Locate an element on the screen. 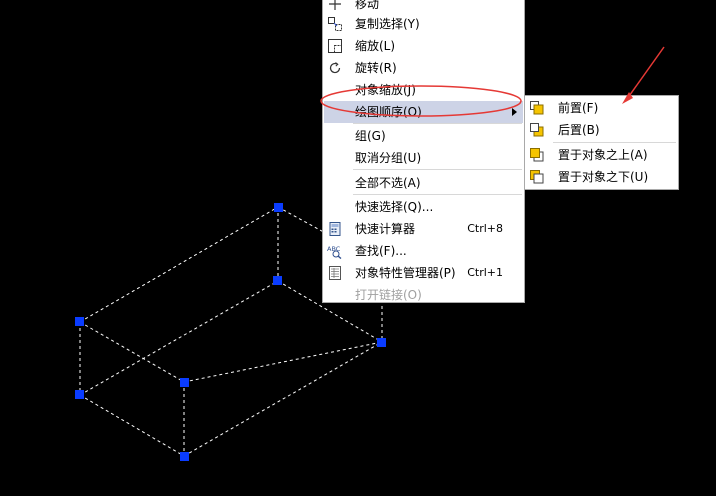 This screenshot has height=496, width=716. menu-item-deselect-all: 全部不选(A) is located at coordinates (423, 183).